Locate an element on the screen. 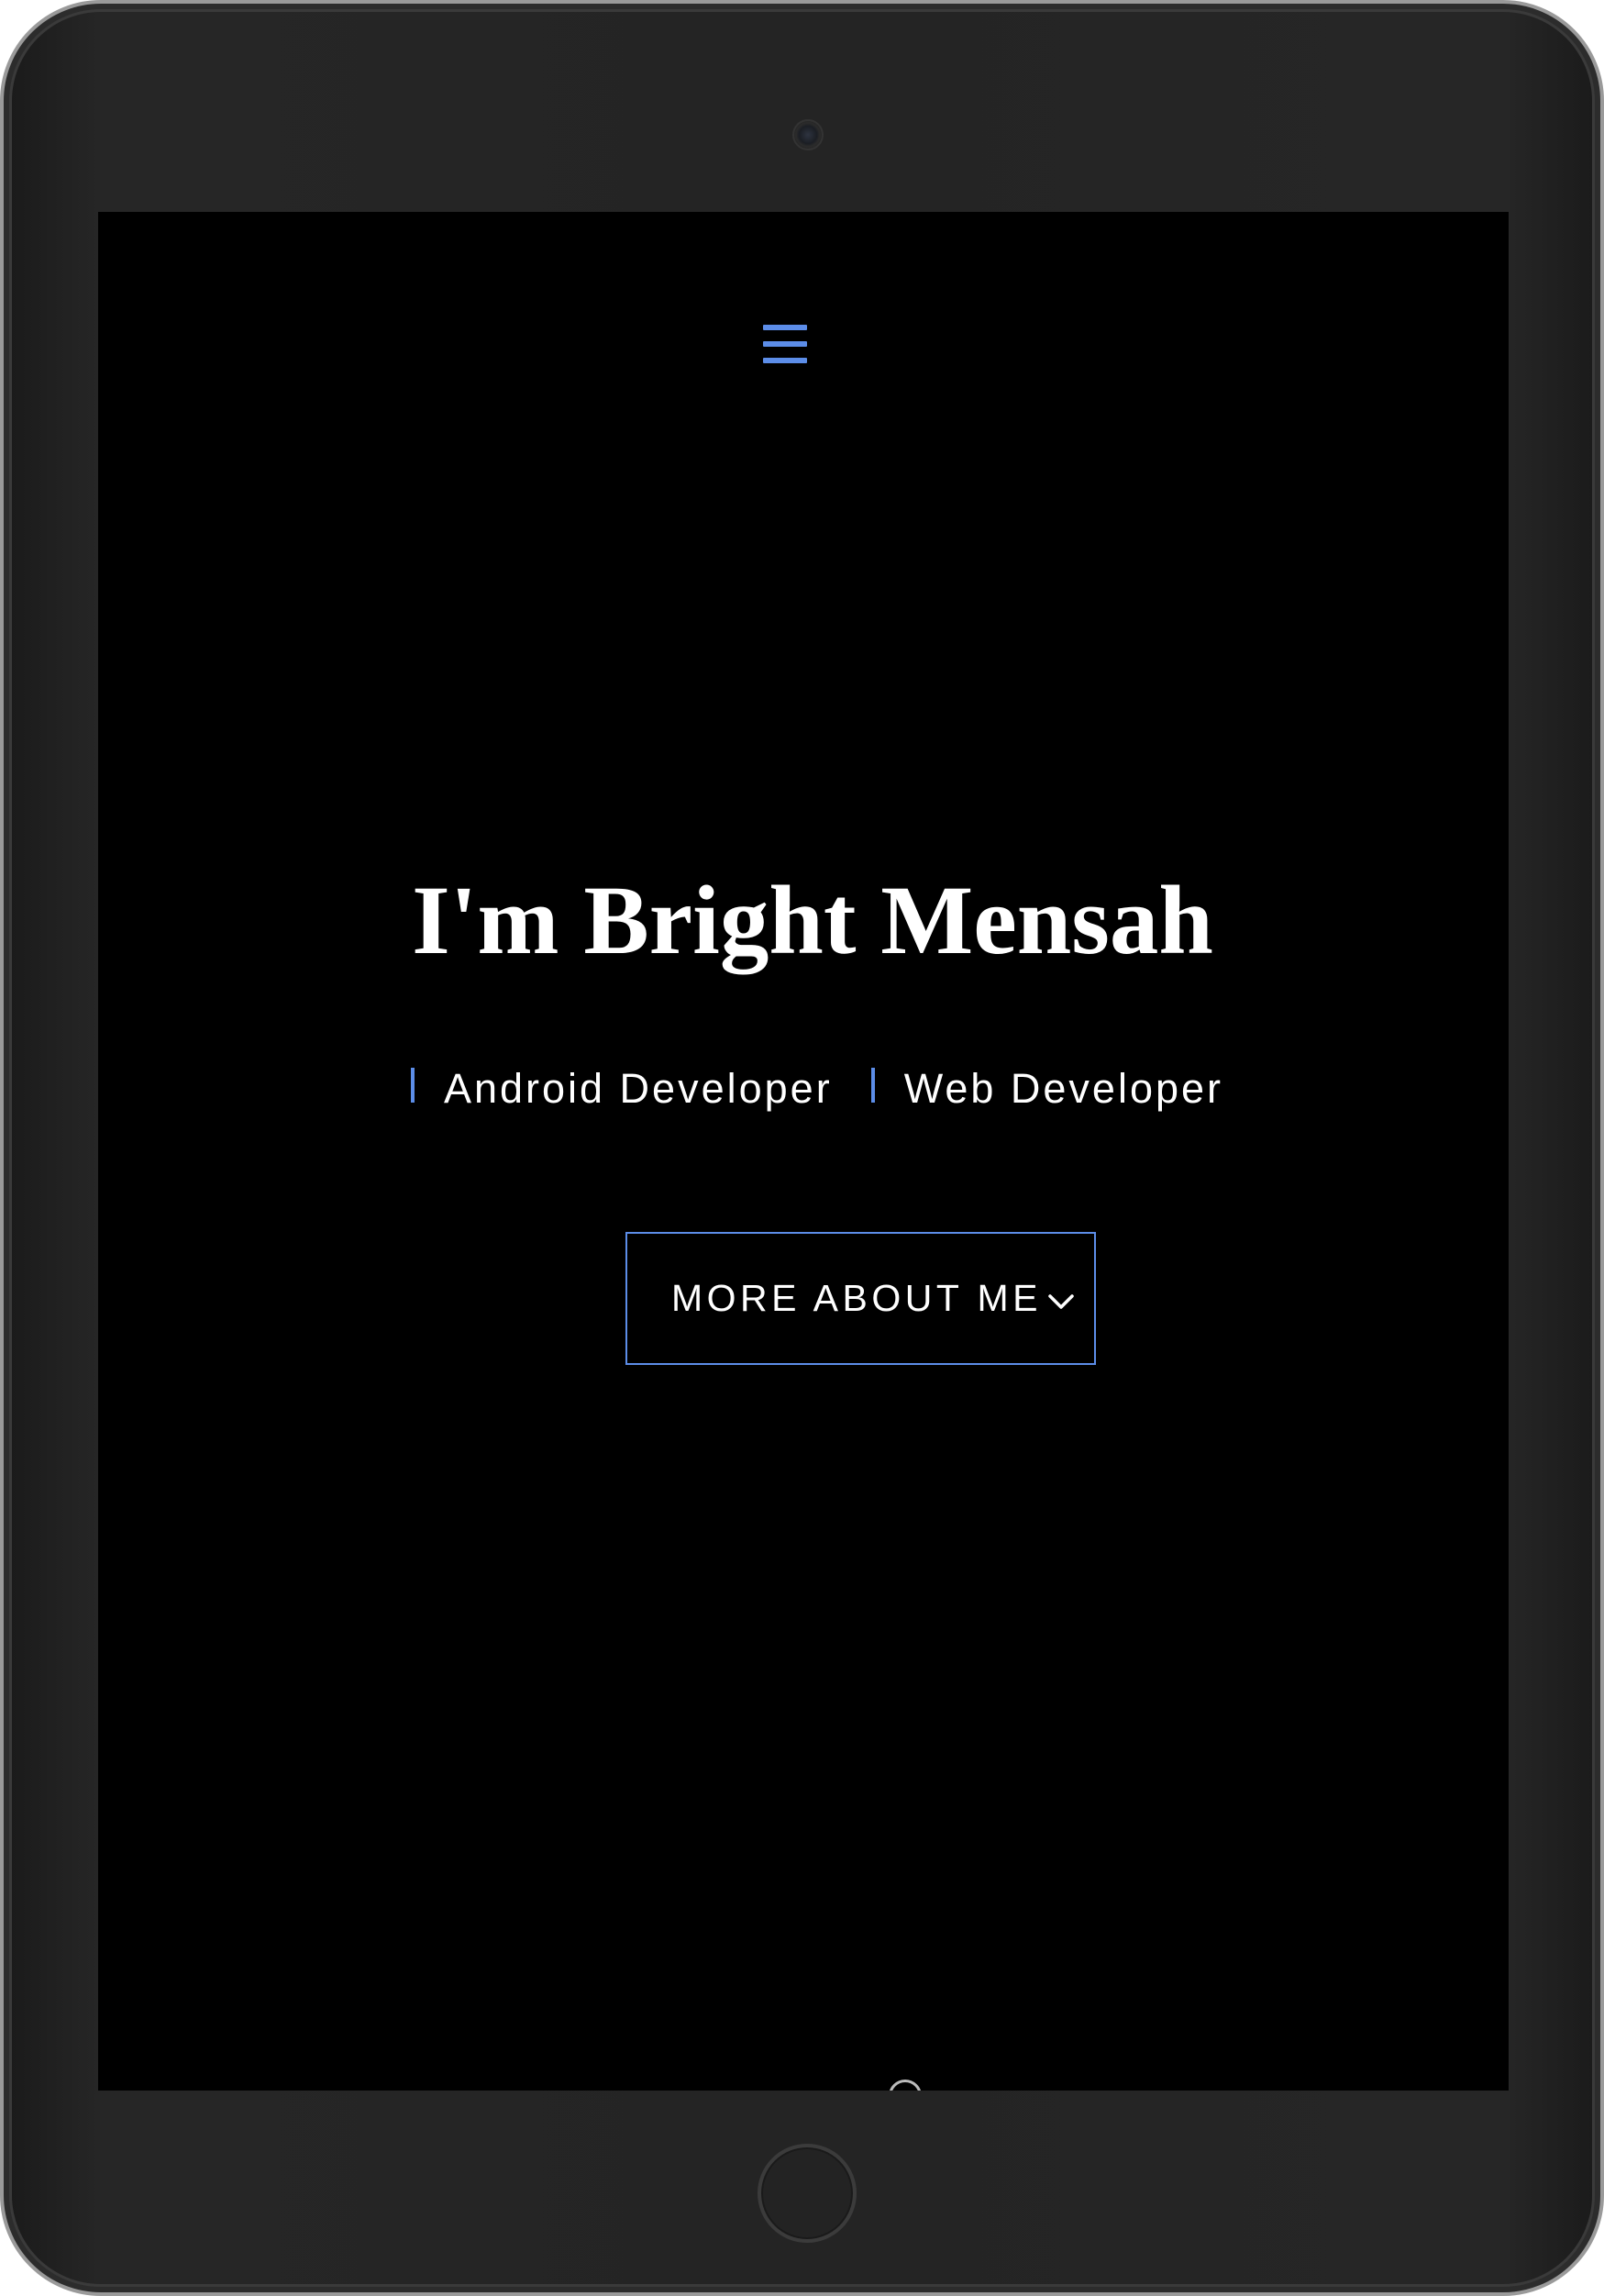  role-web: Web Developer is located at coordinates (1047, 1089).